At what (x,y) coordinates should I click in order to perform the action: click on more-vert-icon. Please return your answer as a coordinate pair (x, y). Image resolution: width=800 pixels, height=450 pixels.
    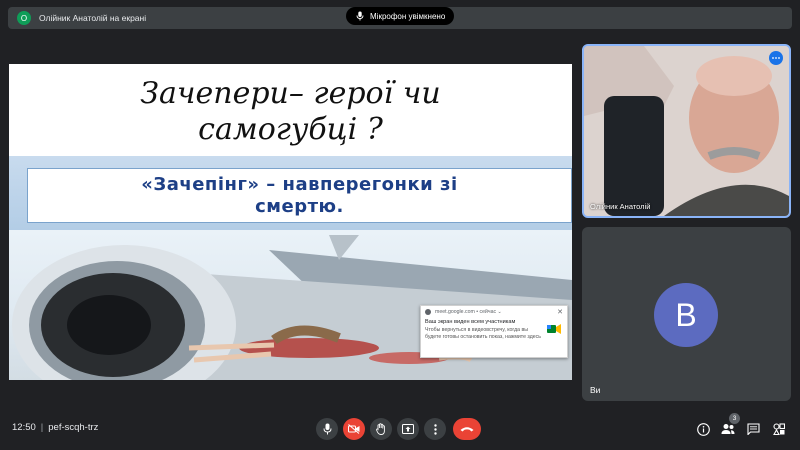
    Looking at the image, I should click on (435, 429).